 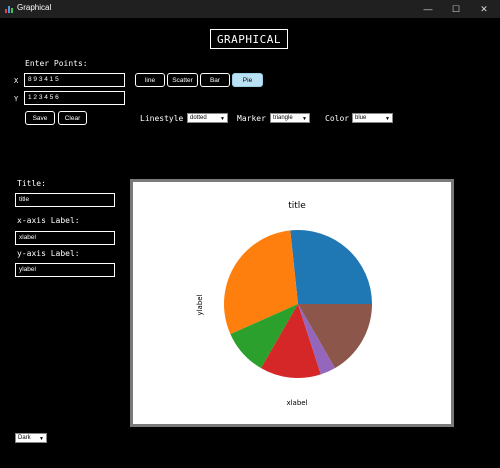 I want to click on line-button: line, so click(x=150, y=80).